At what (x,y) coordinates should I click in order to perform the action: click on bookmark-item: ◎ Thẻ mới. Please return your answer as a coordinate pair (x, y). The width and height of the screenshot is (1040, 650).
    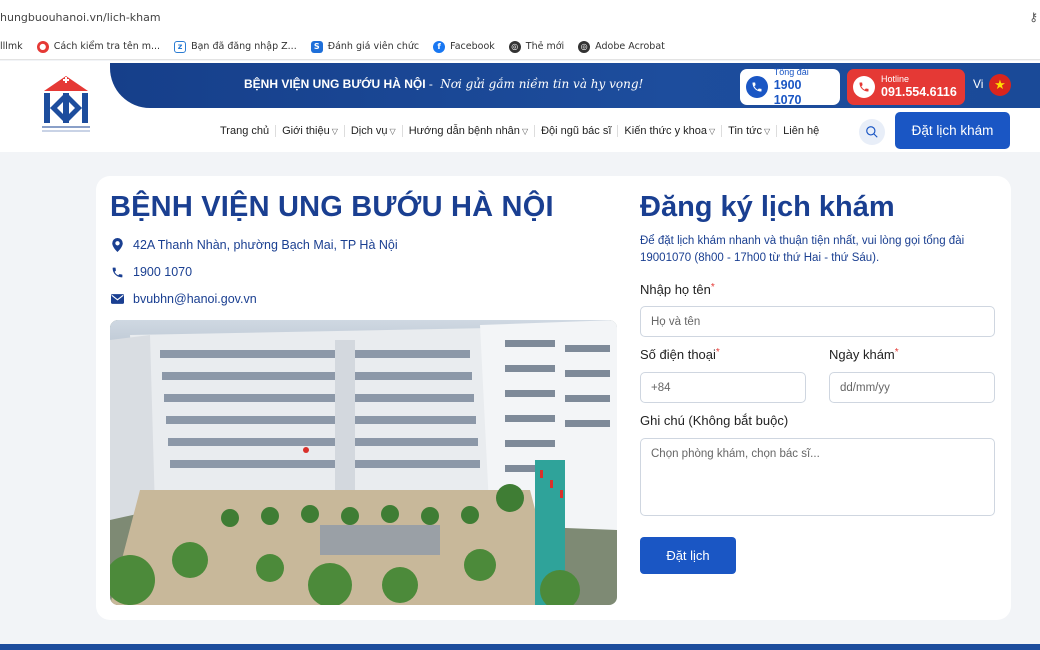
    Looking at the image, I should click on (536, 46).